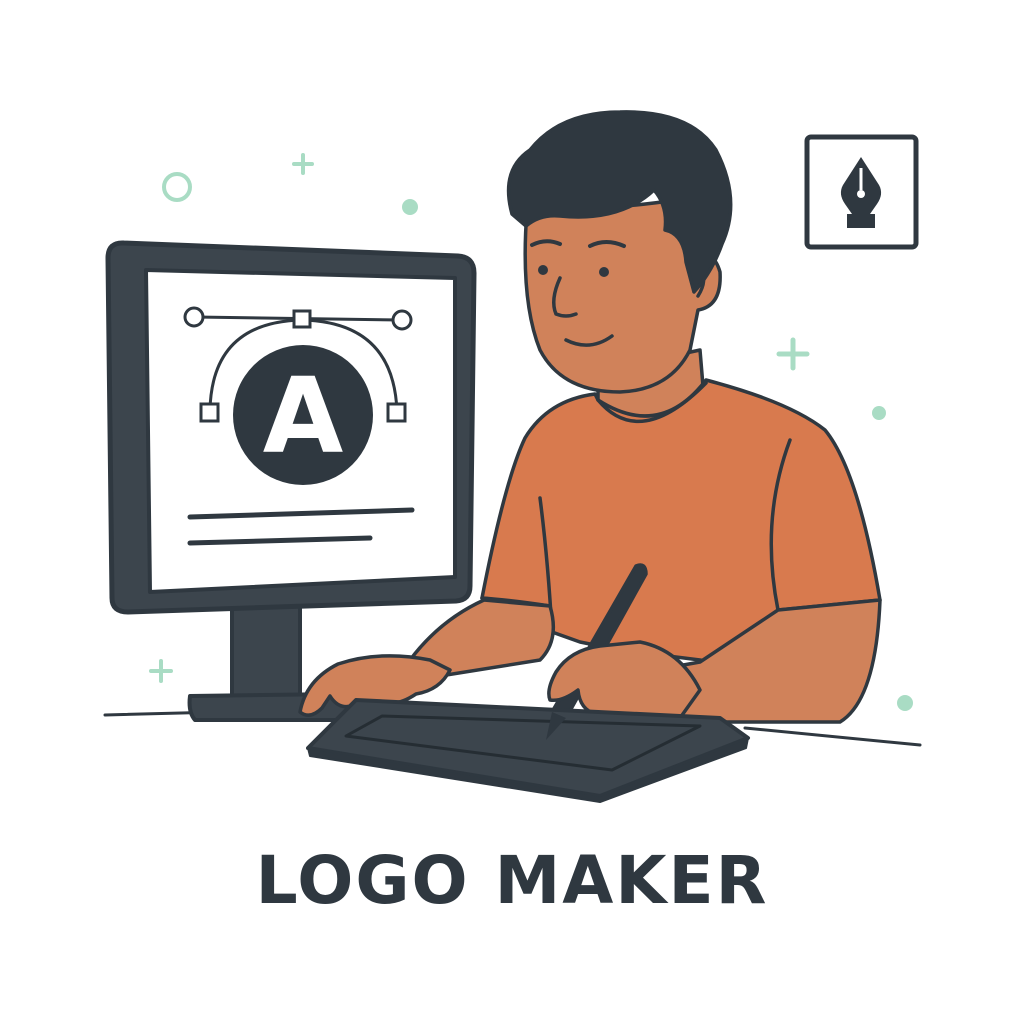  What do you see at coordinates (303, 416) in the screenshot?
I see `logo-letter: A` at bounding box center [303, 416].